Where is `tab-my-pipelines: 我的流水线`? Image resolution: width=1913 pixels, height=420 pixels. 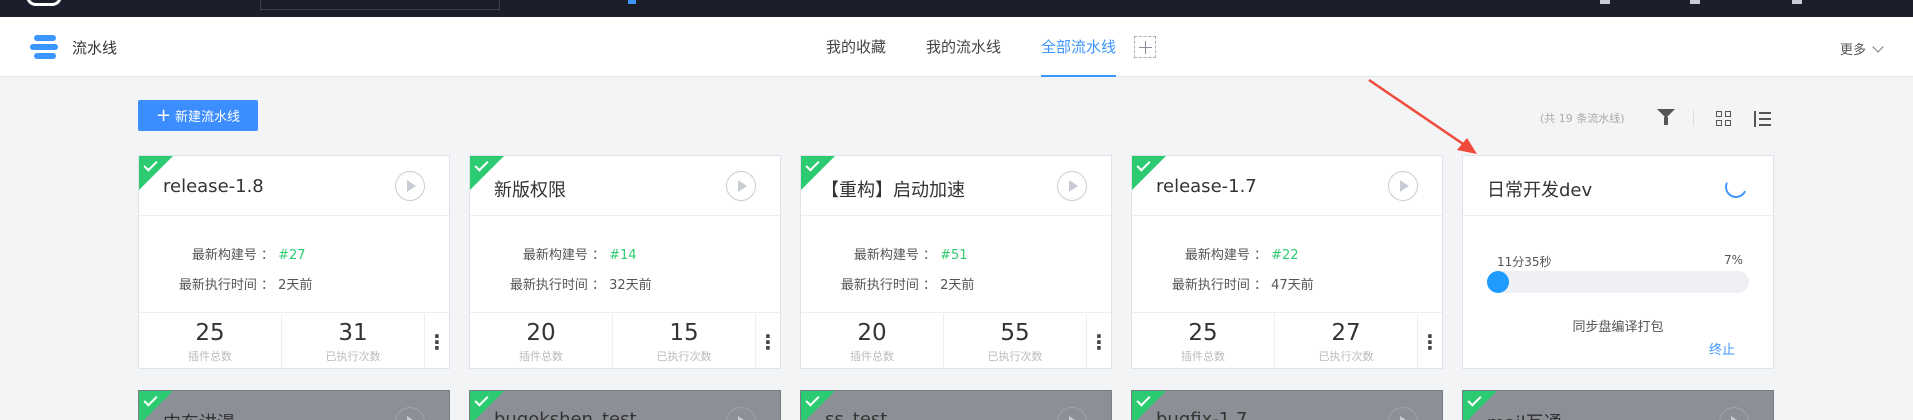 tab-my-pipelines: 我的流水线 is located at coordinates (963, 47).